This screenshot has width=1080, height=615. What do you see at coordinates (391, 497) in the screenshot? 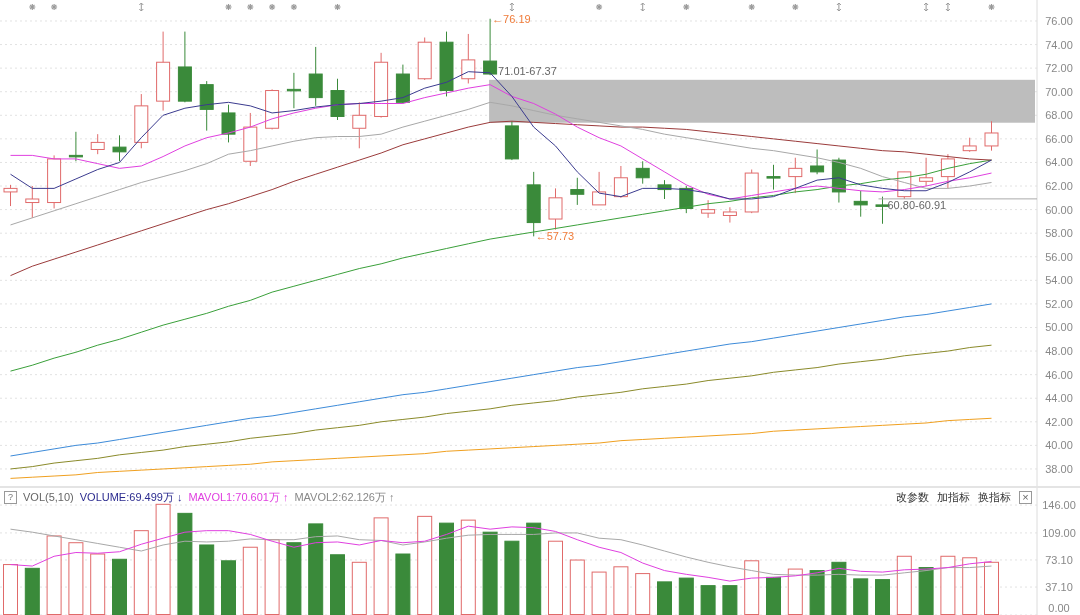
I see `trend-arrow: ↑` at bounding box center [391, 497].